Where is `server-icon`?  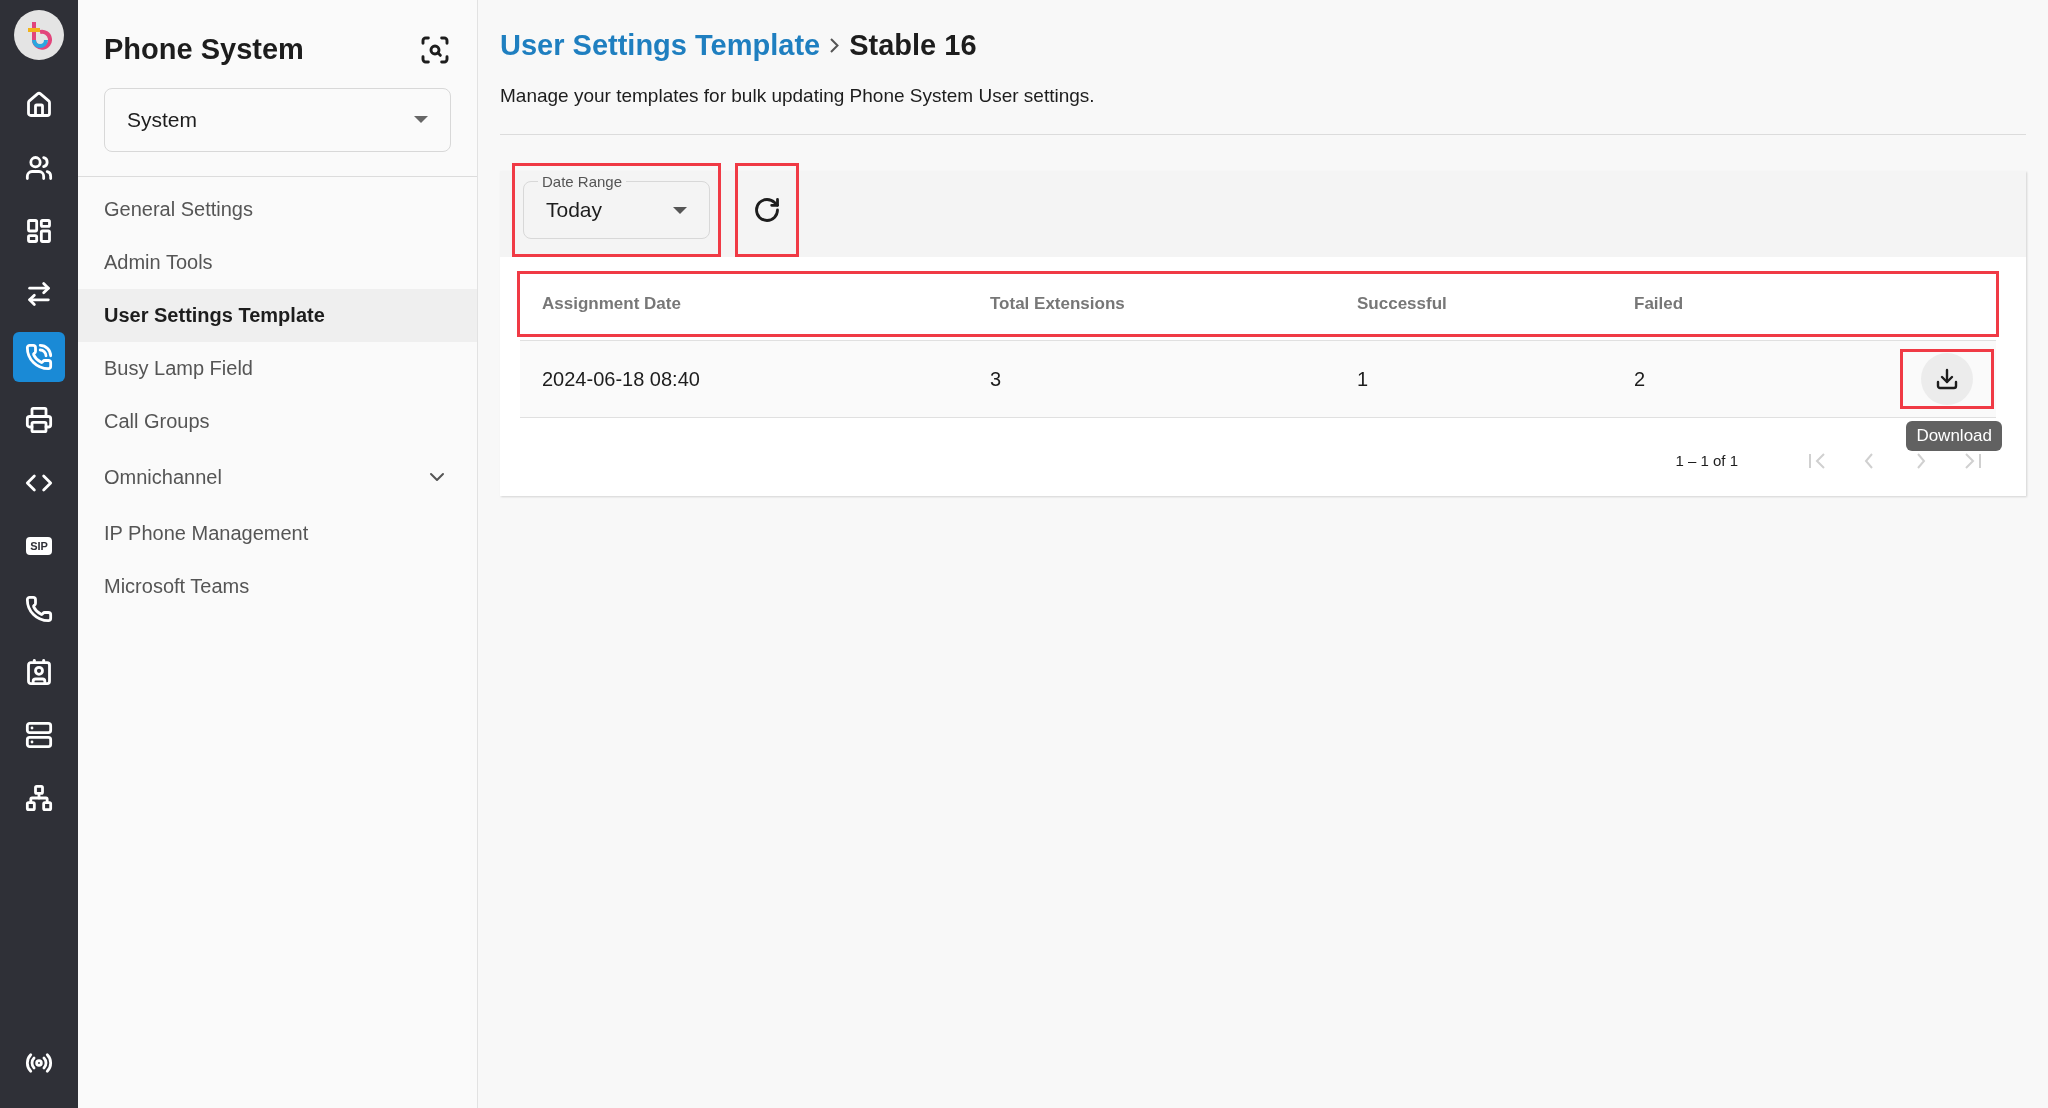 server-icon is located at coordinates (39, 735).